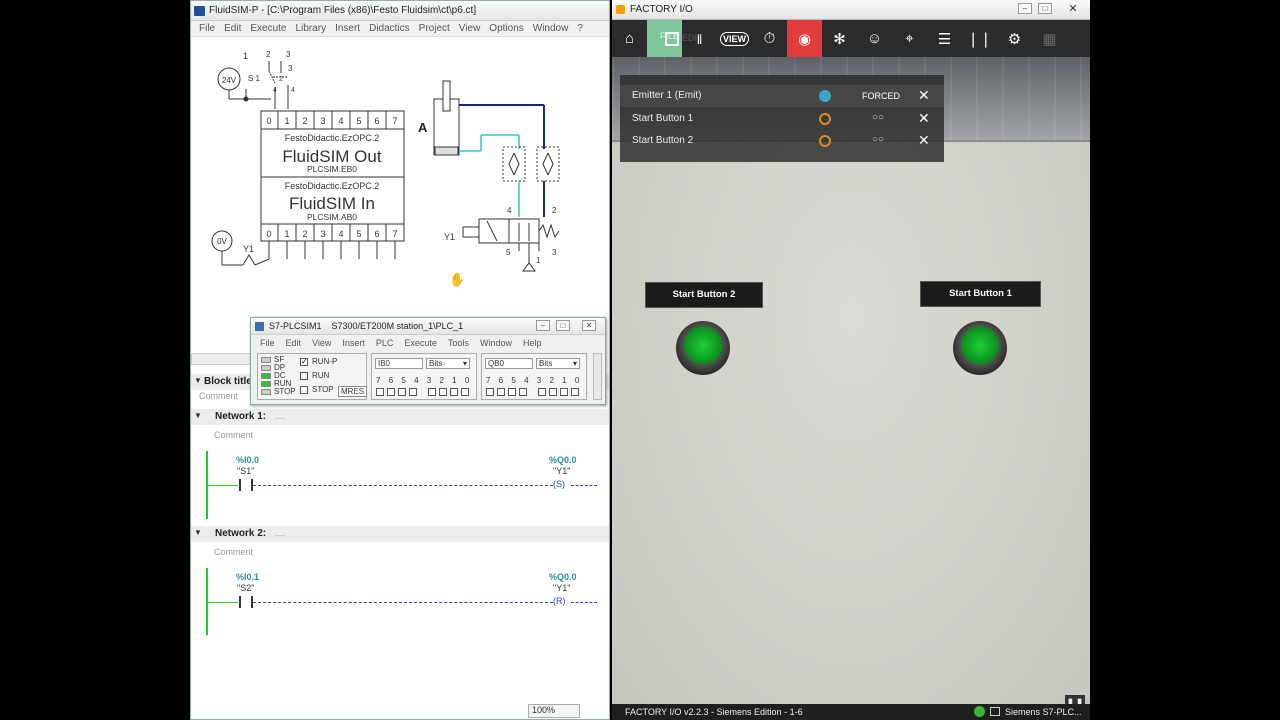 Image resolution: width=1280 pixels, height=720 pixels. I want to click on svg-text: 1, so click(286, 234).